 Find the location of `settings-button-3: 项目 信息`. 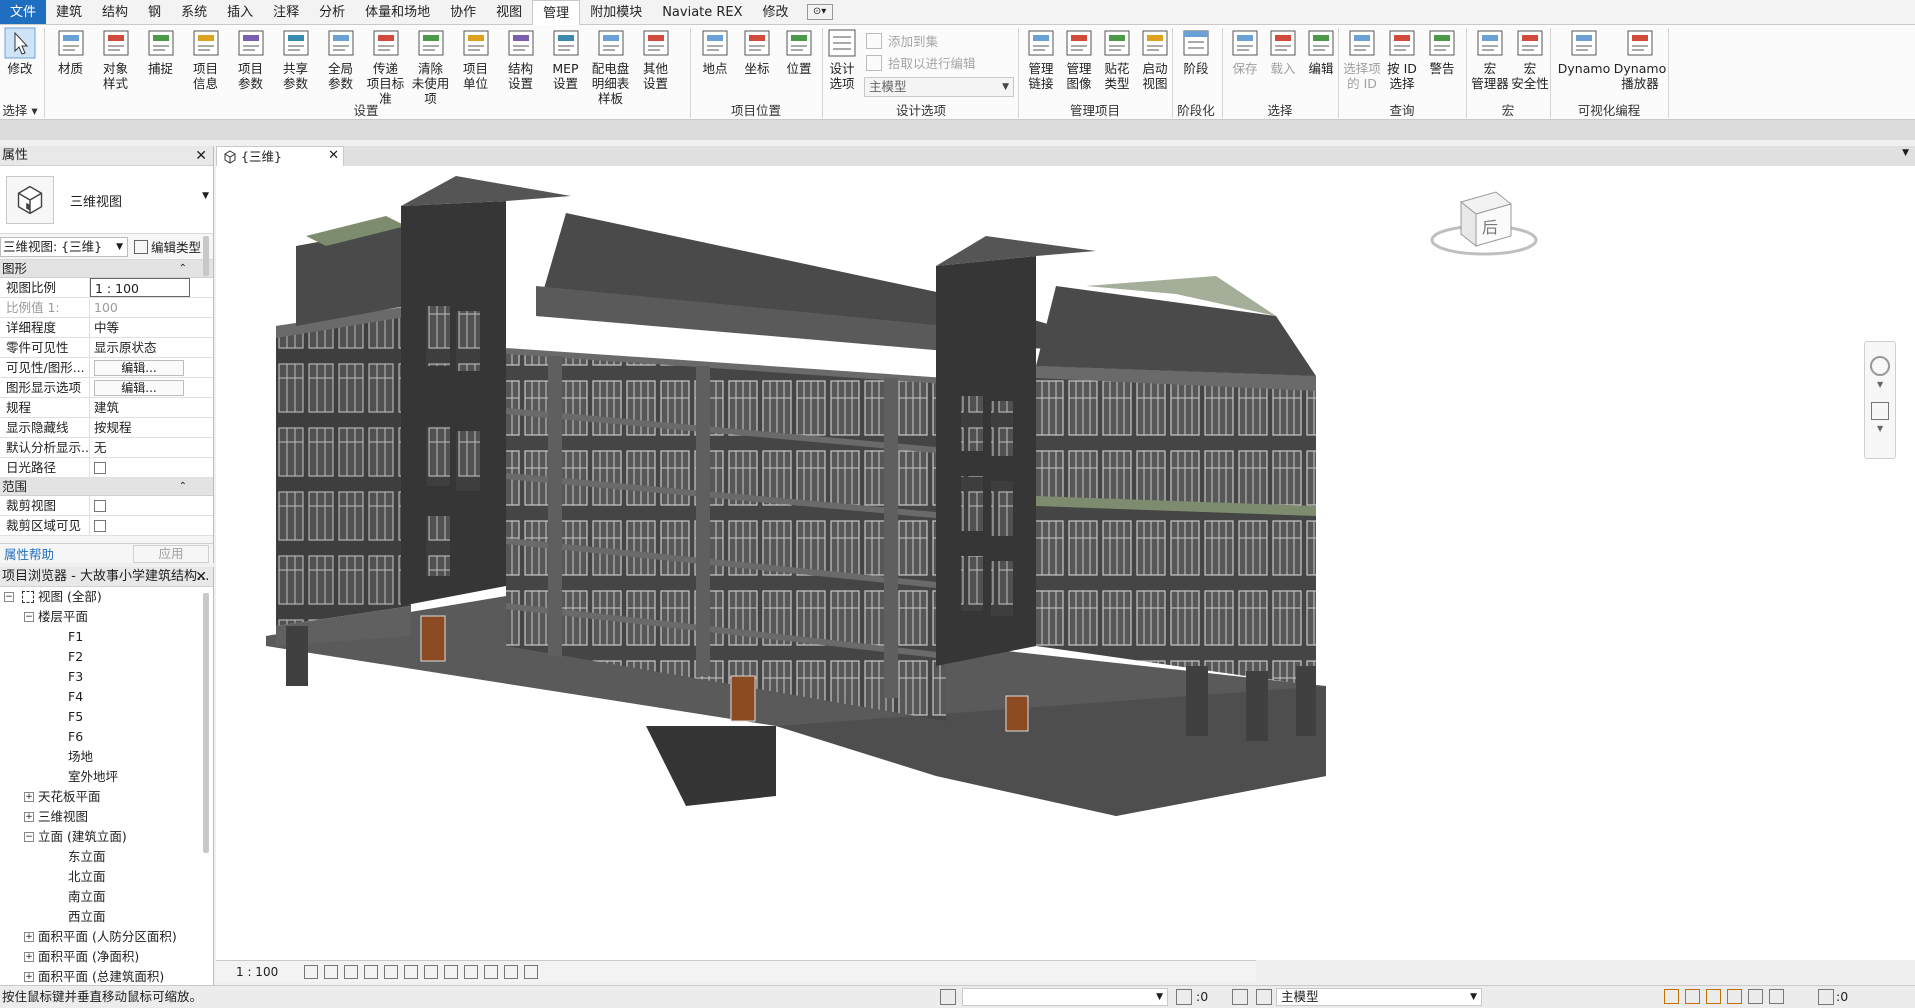

settings-button-3: 项目 信息 is located at coordinates (205, 59).